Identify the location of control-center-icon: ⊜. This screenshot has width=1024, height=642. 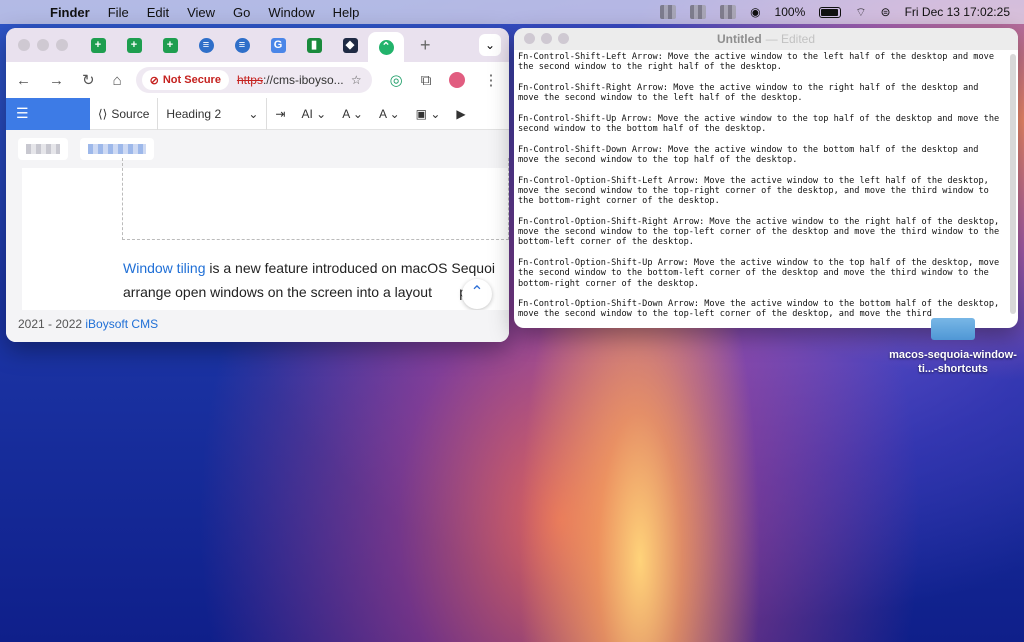
(886, 12).